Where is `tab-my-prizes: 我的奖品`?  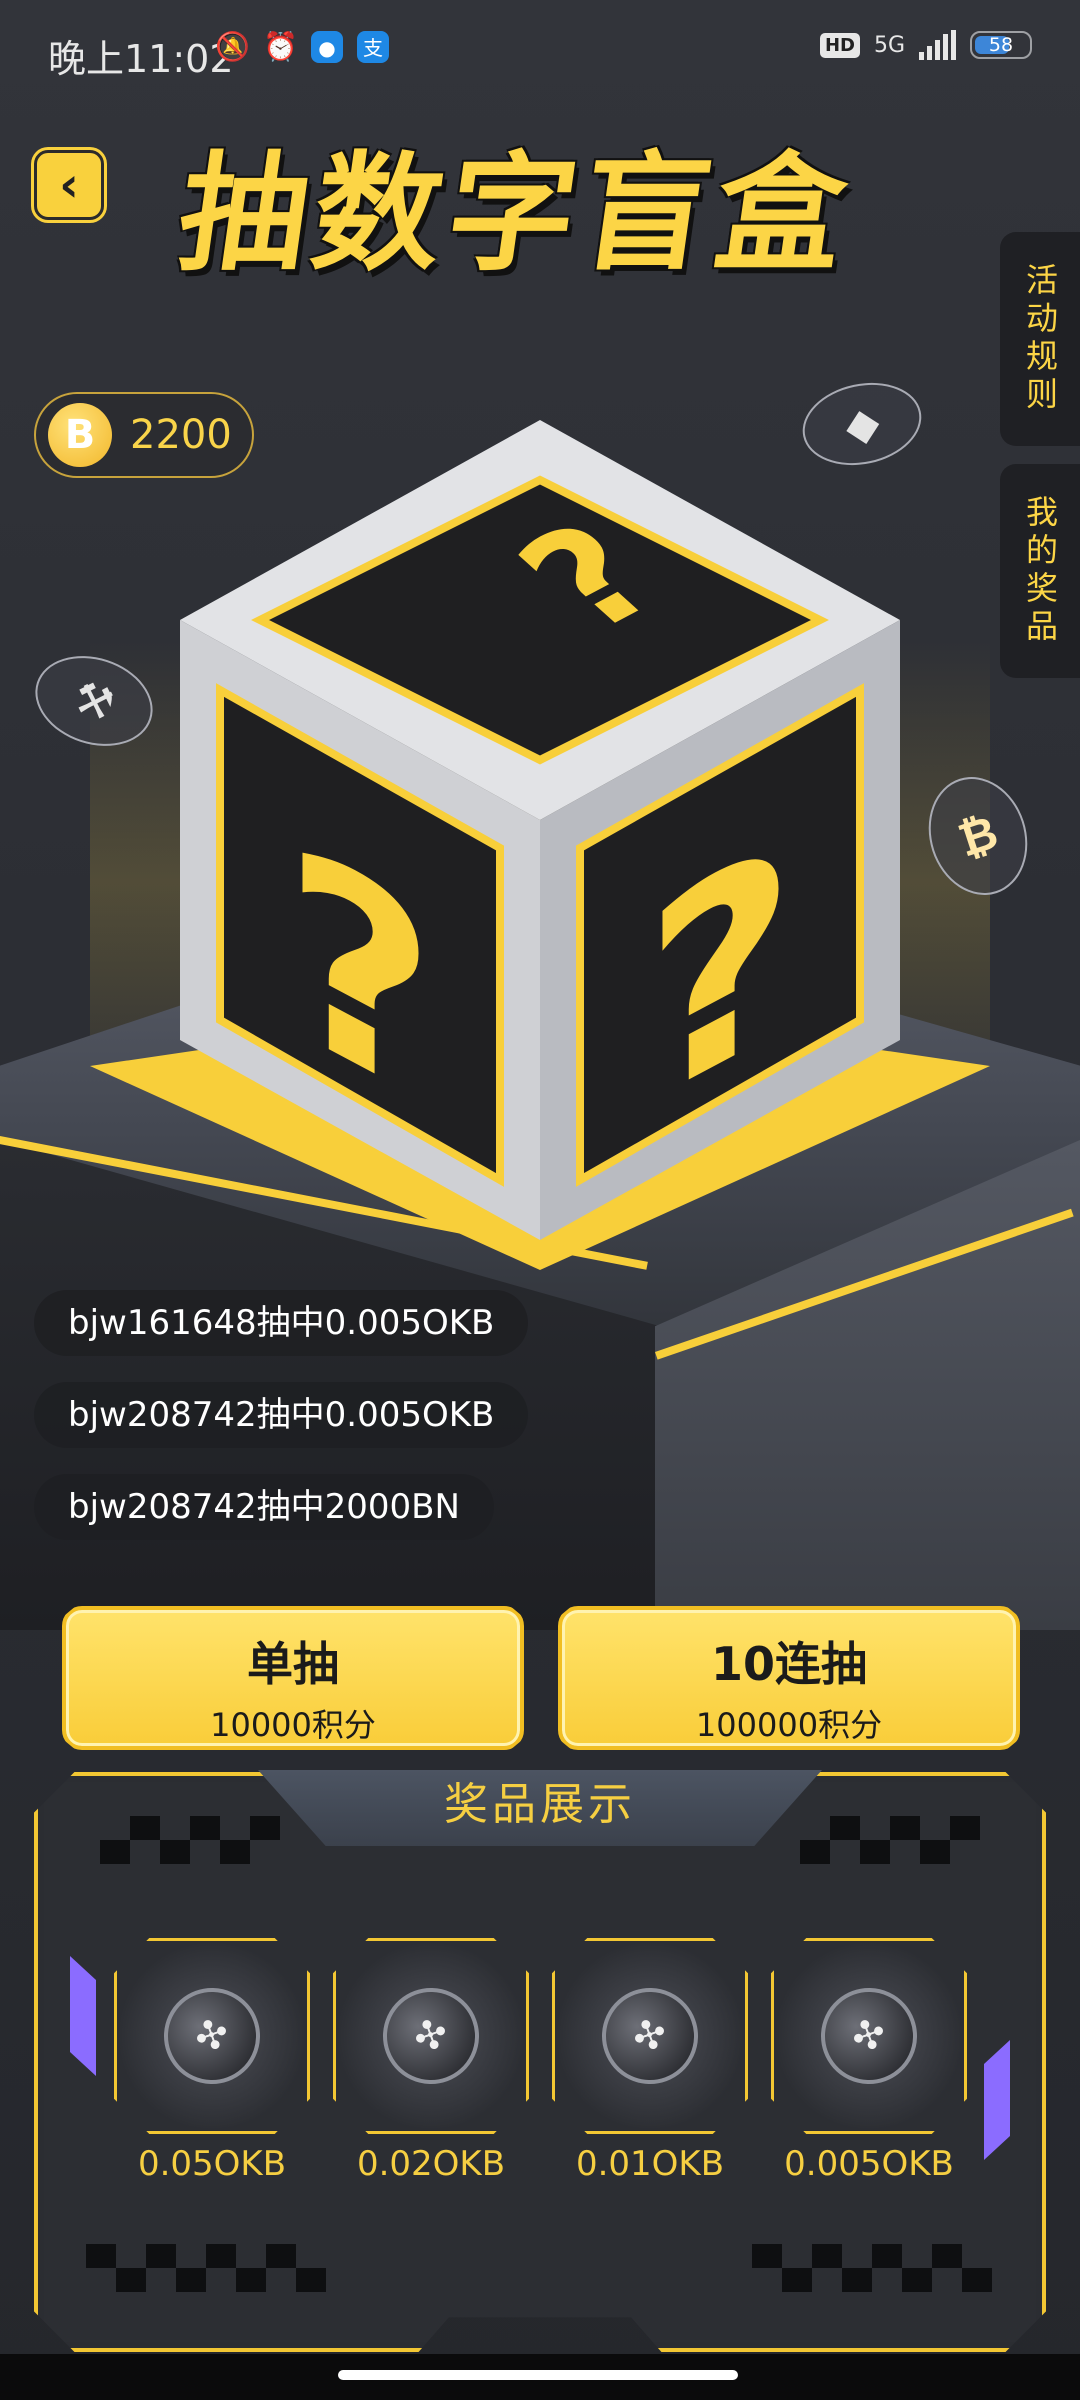
tab-my-prizes: 我的奖品 is located at coordinates (1040, 571).